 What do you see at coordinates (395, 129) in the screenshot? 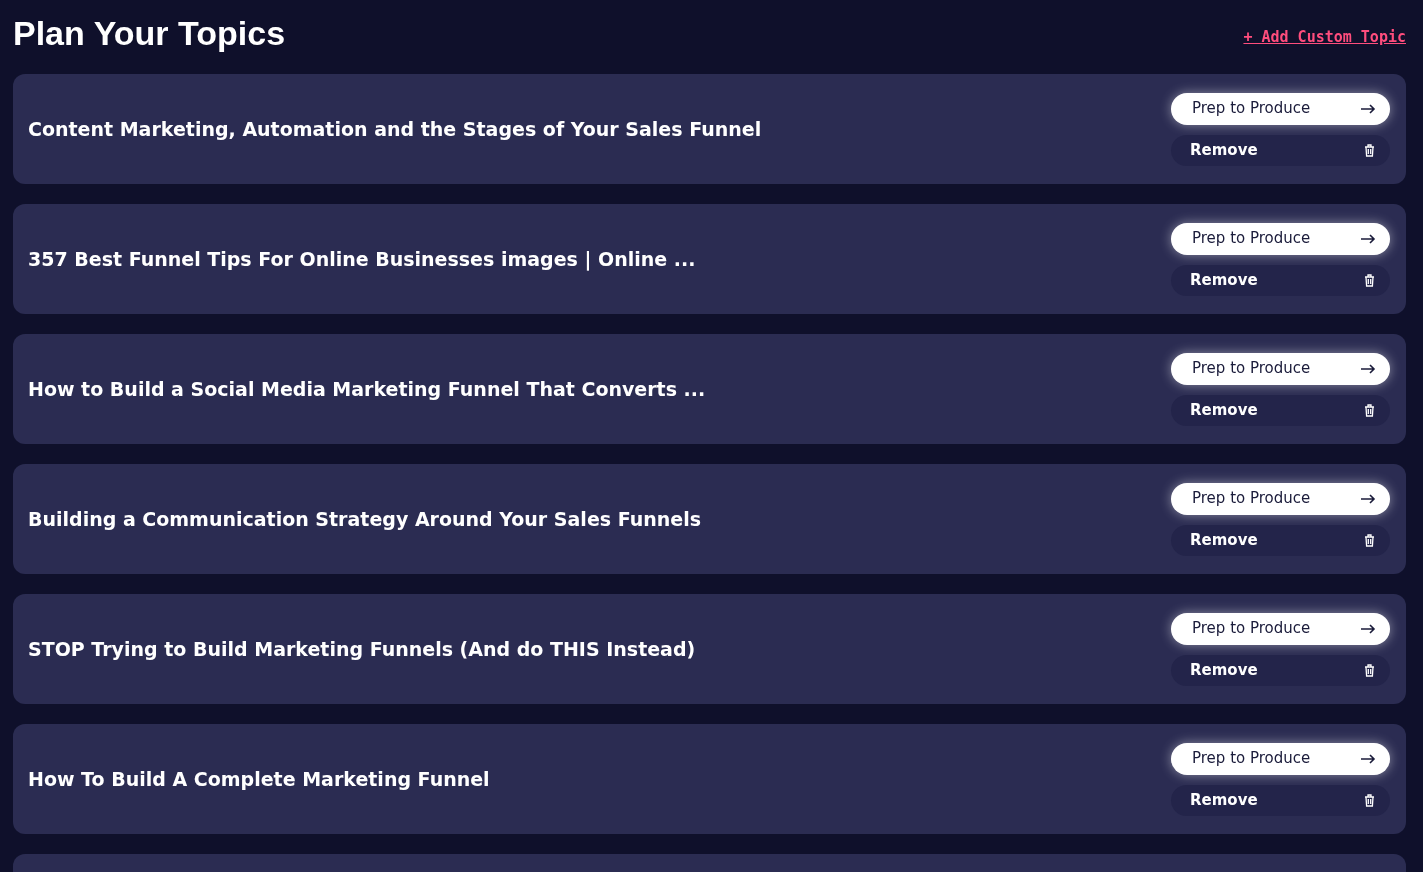
I see `topic-title: Content Marketing, Automation and the Stages of Your Sales Funnel` at bounding box center [395, 129].